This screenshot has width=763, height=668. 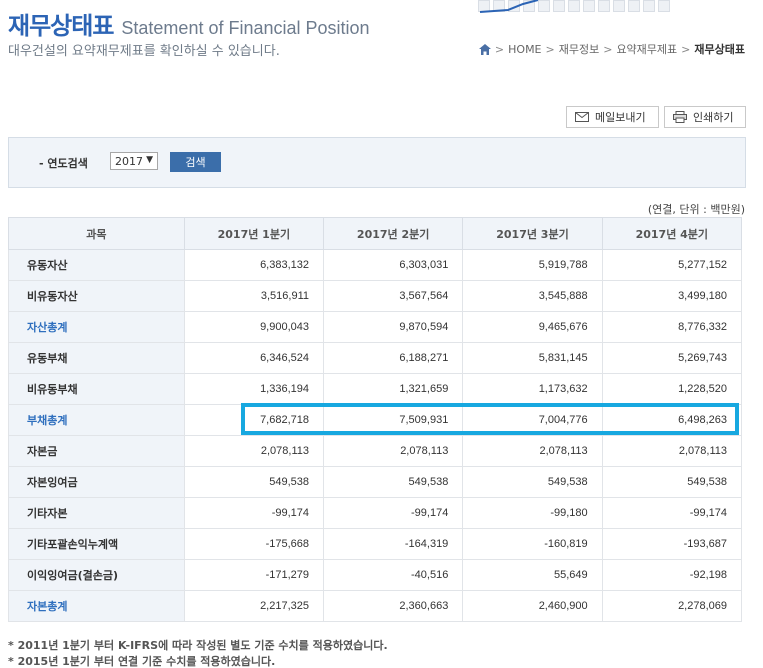 I want to click on table-cell: 1,173,632, so click(x=532, y=389).